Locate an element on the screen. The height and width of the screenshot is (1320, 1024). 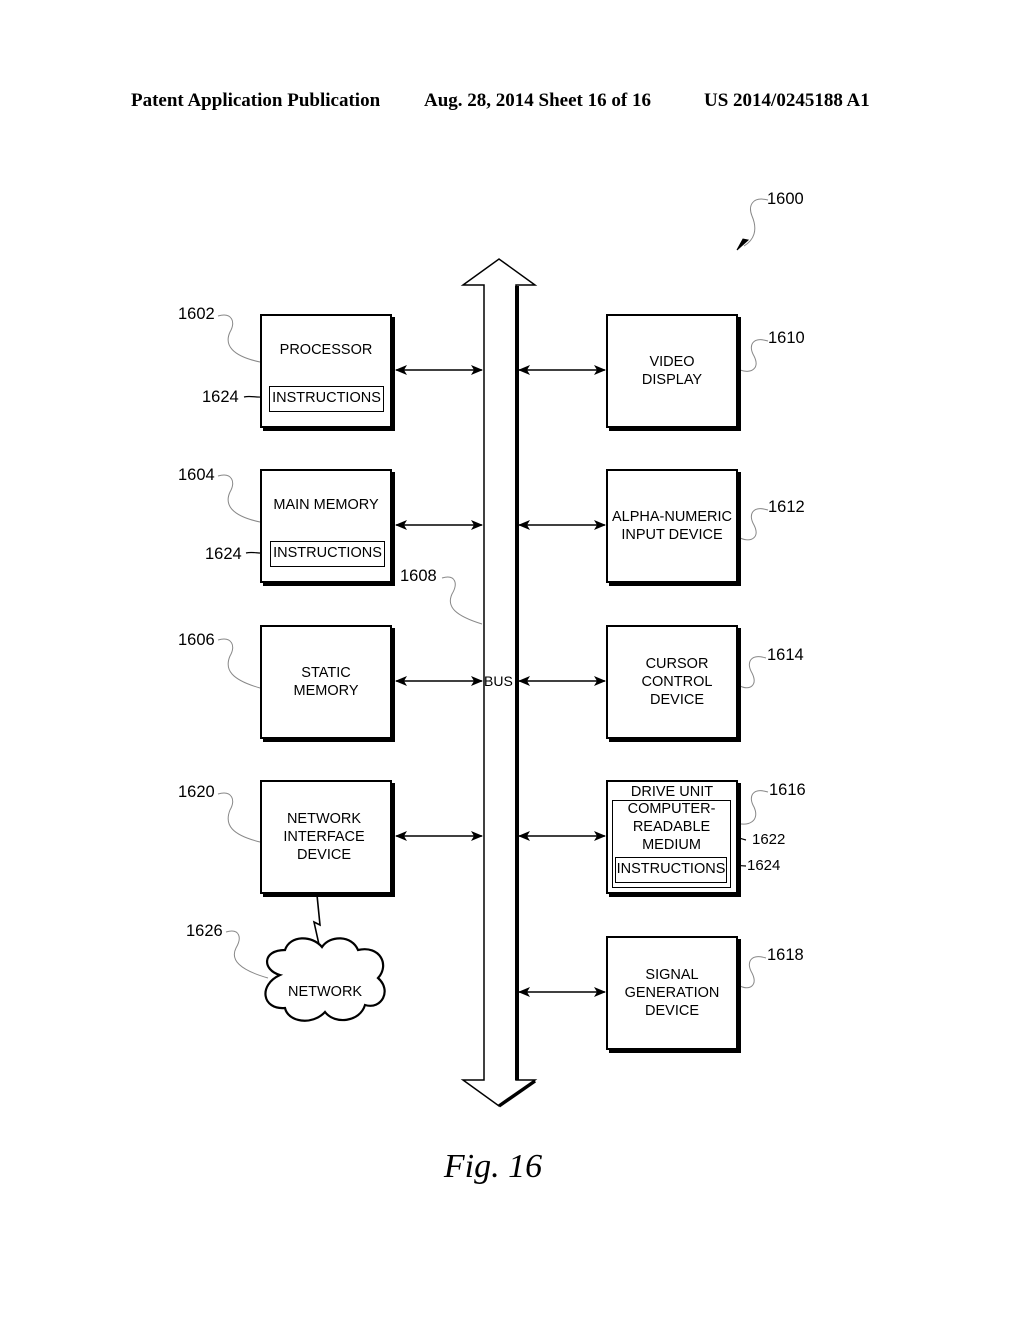
static-memory-block: STATIC MEMORY is located at coordinates (326, 682).